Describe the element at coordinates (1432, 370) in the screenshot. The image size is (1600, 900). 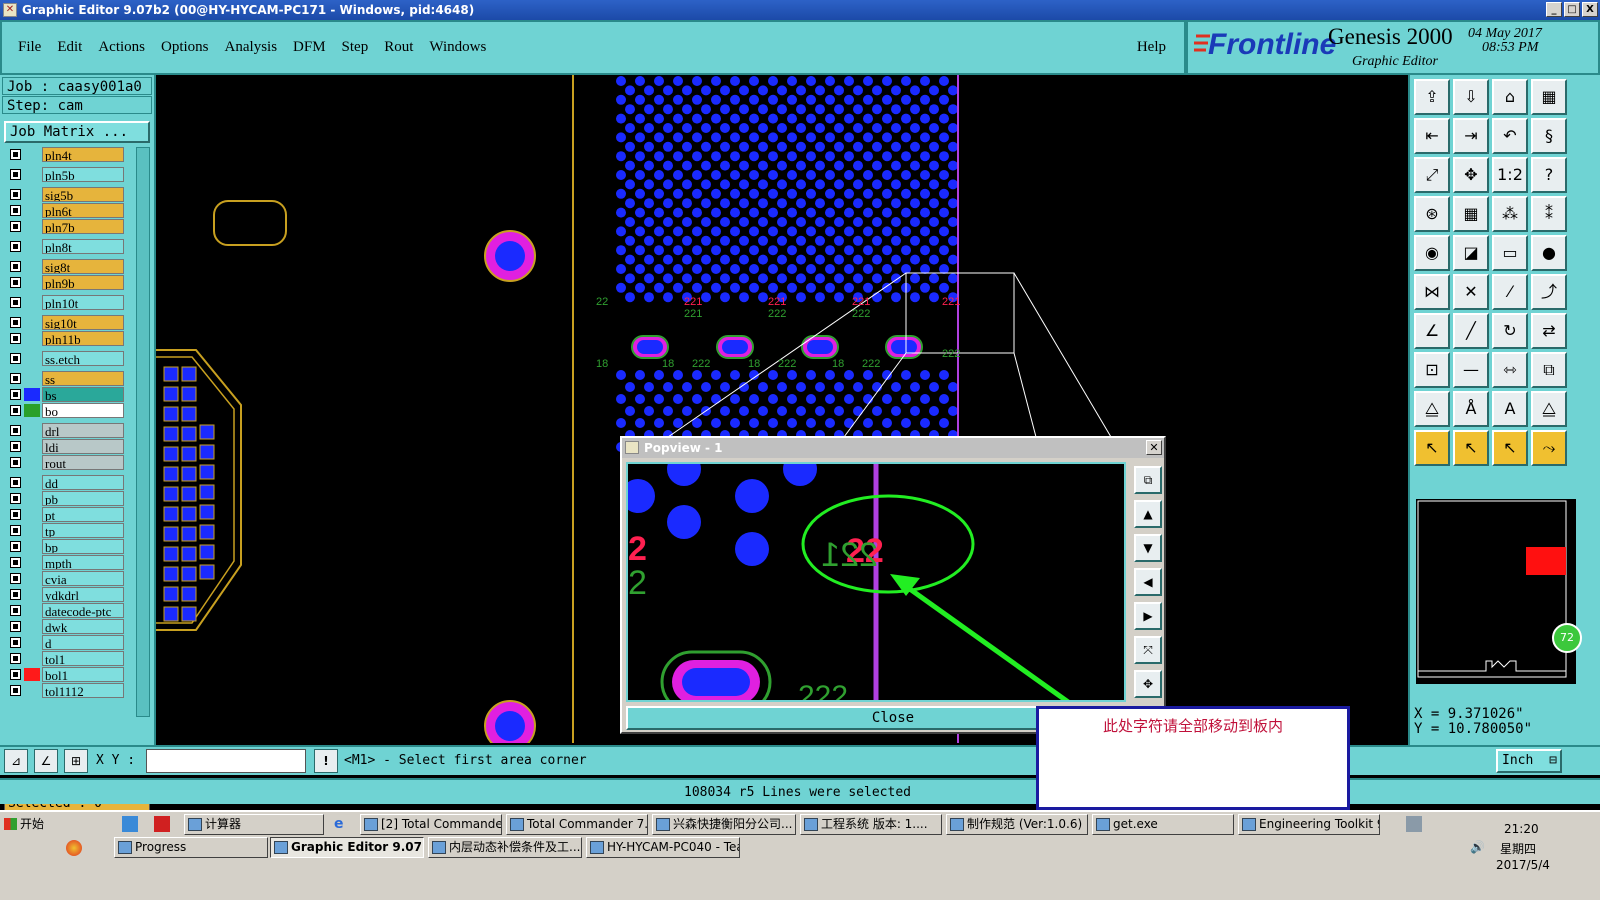
I see `pad-add-icon: ⊡` at that location.